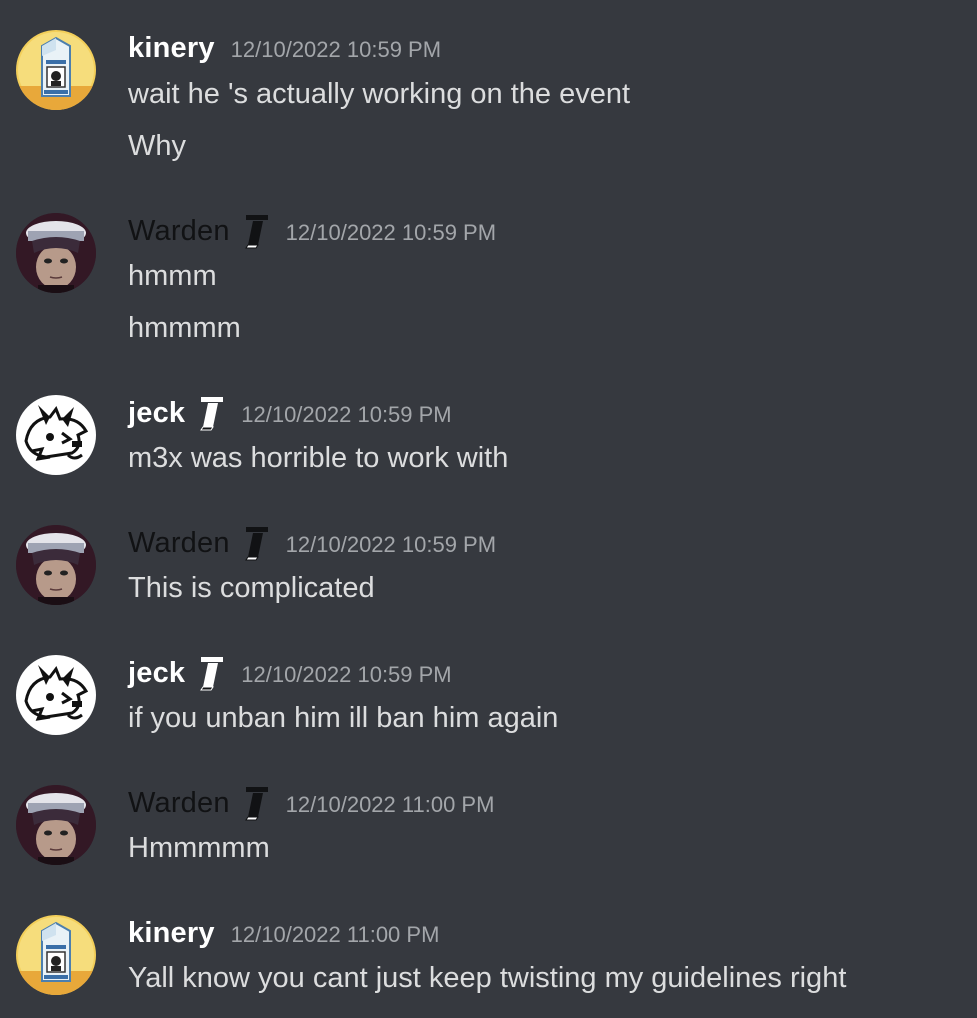 This screenshot has height=1018, width=977. Describe the element at coordinates (318, 458) in the screenshot. I see `message-text: m3x was horrible to work with` at that location.